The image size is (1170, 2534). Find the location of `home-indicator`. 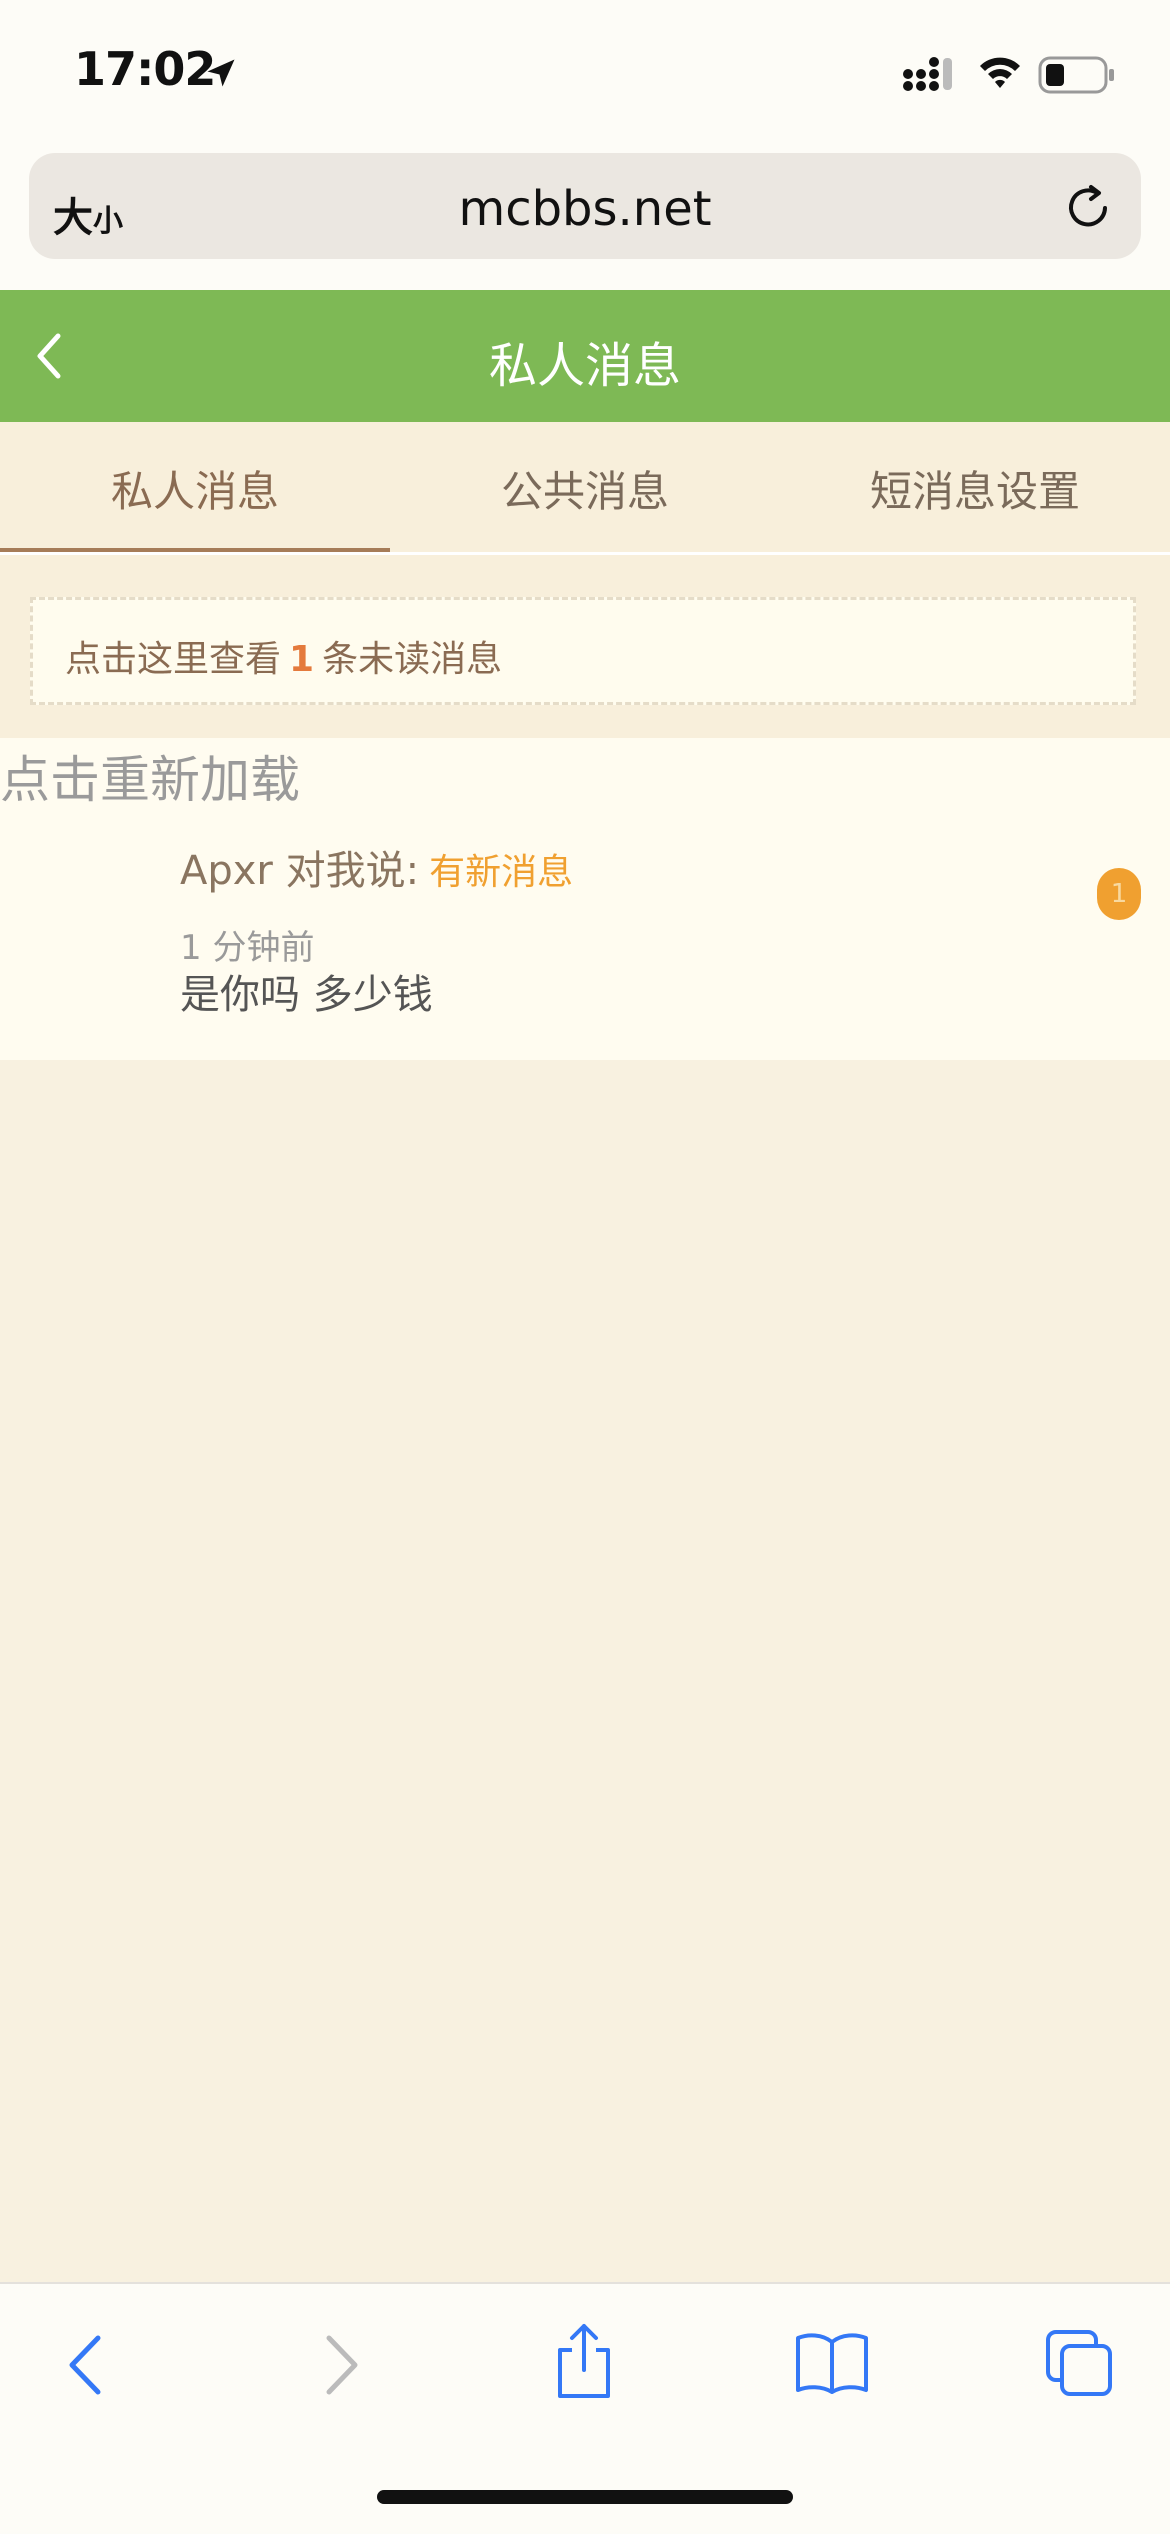

home-indicator is located at coordinates (585, 2497).